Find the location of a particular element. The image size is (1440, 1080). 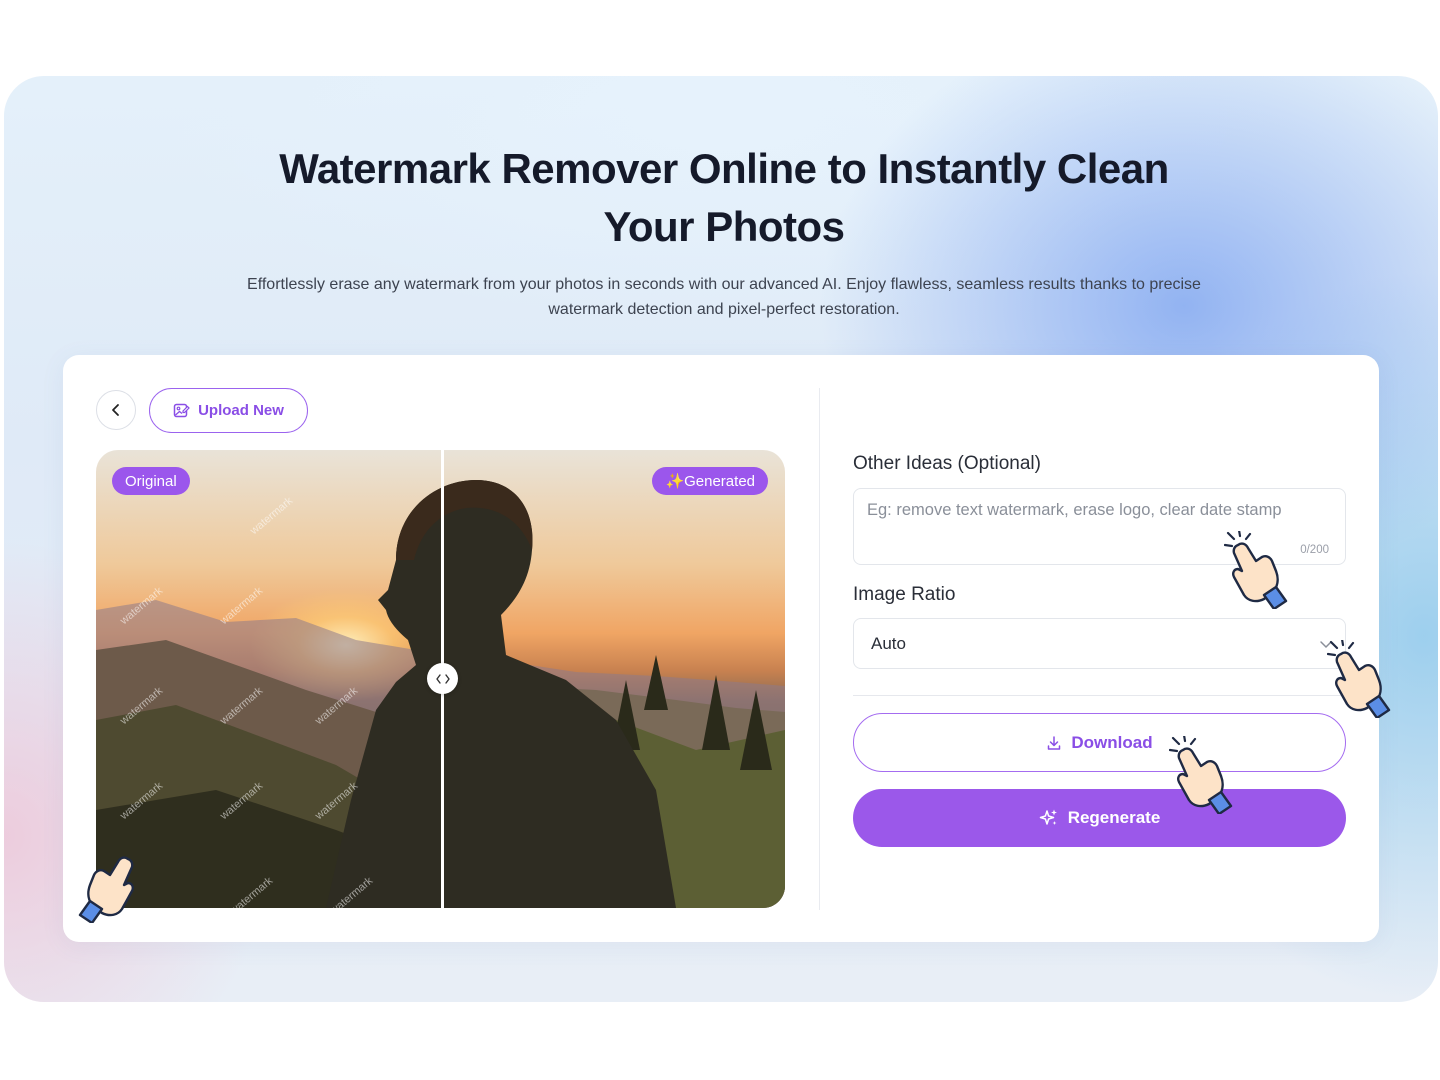

regenerate-label: Regenerate is located at coordinates (1114, 817).